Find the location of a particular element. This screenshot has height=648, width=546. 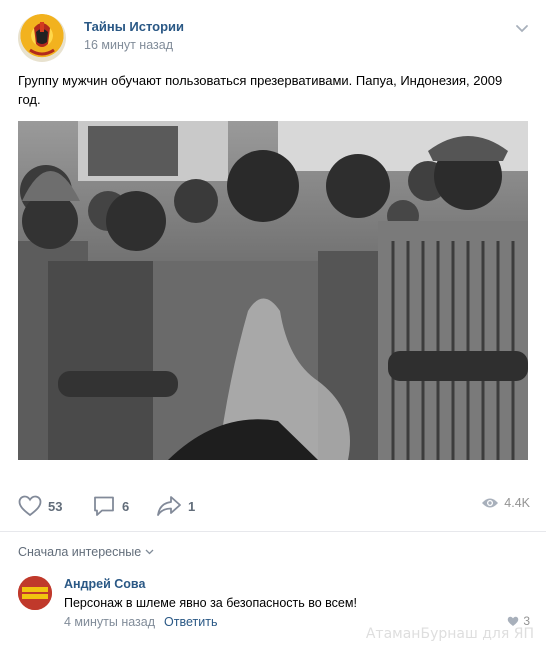

share-count: 1 is located at coordinates (192, 506).